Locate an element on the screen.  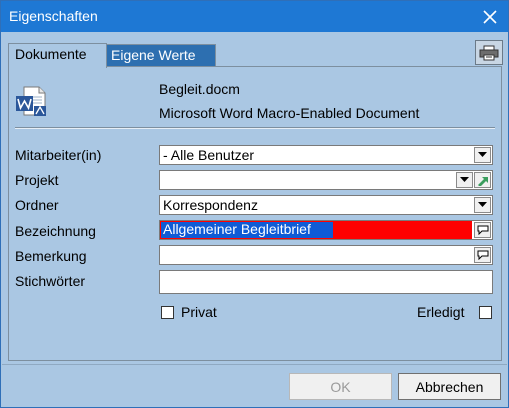
arrow-icon is located at coordinates (482, 181).